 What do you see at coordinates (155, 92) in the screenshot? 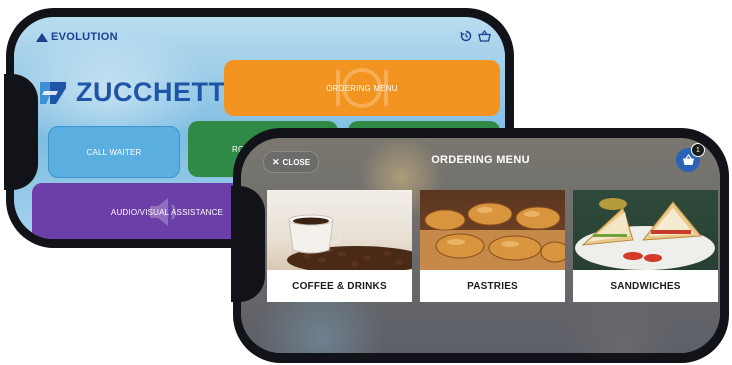
I see `zucchetti-wordmark: ZUCCHETTI` at bounding box center [155, 92].